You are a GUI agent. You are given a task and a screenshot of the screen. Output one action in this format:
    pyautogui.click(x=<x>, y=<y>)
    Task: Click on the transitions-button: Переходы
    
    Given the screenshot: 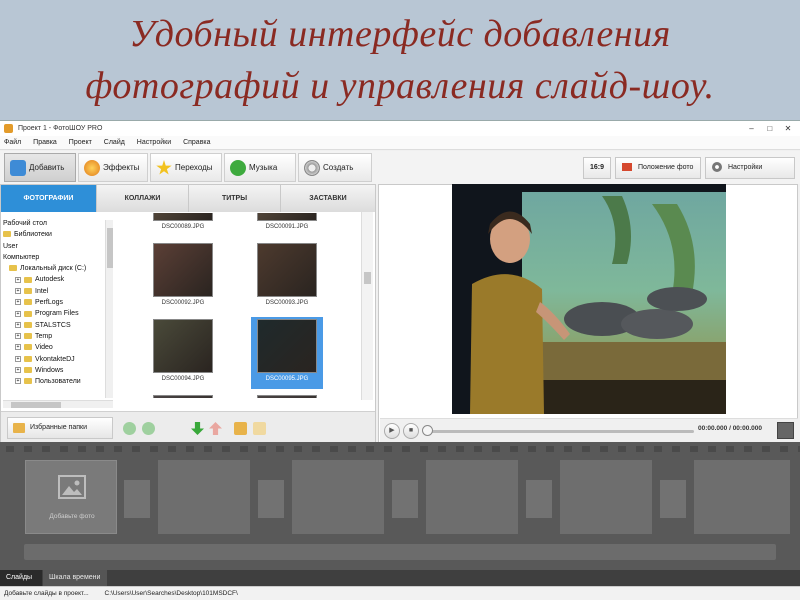 What is the action you would take?
    pyautogui.click(x=186, y=167)
    